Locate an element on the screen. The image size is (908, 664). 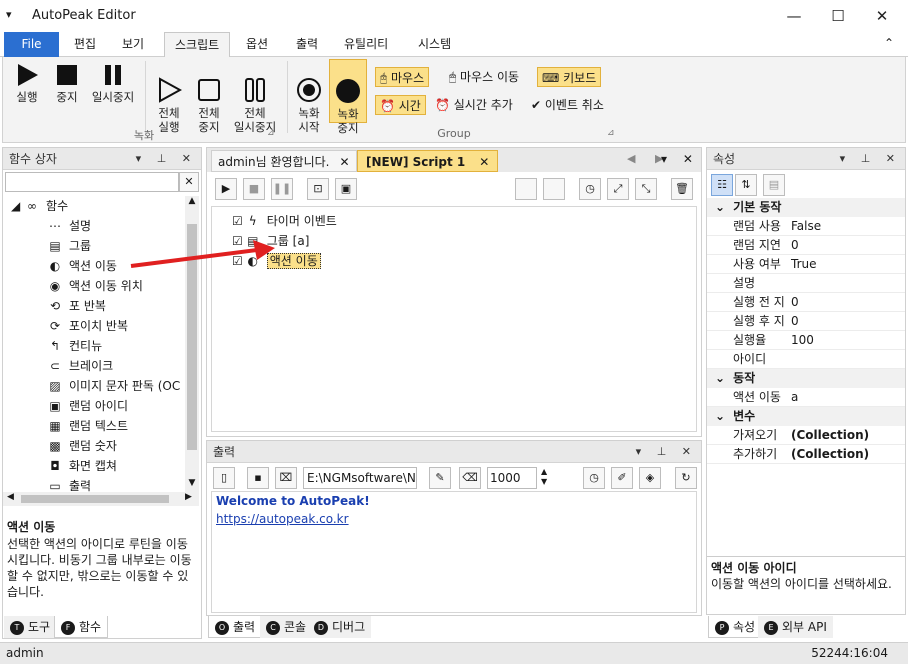
property-value: False is located at coordinates (806, 226).